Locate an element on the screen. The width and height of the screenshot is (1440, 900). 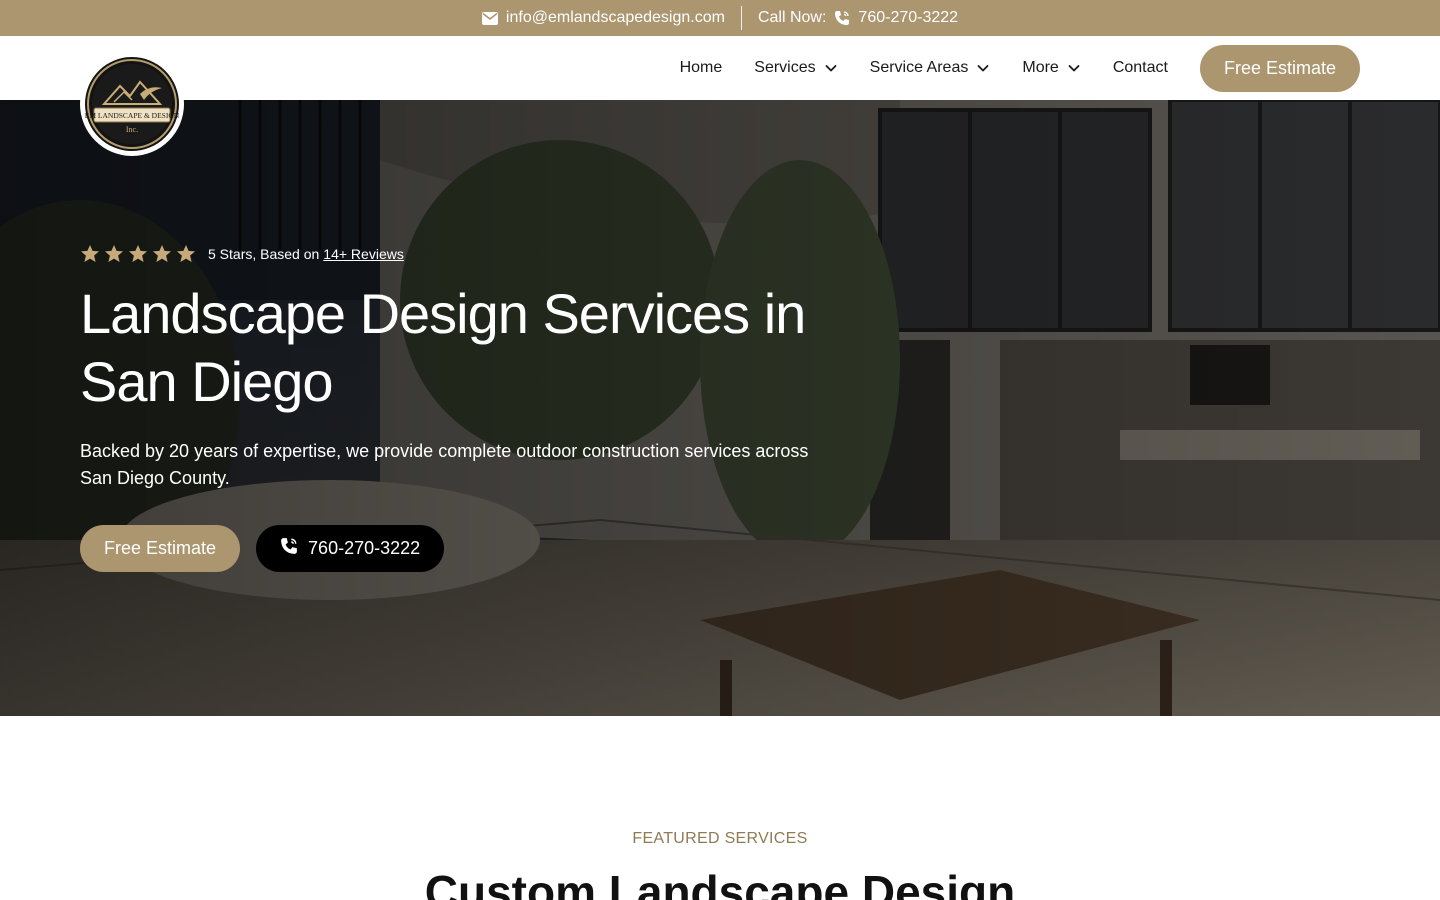
nav-home: Home is located at coordinates (701, 68).